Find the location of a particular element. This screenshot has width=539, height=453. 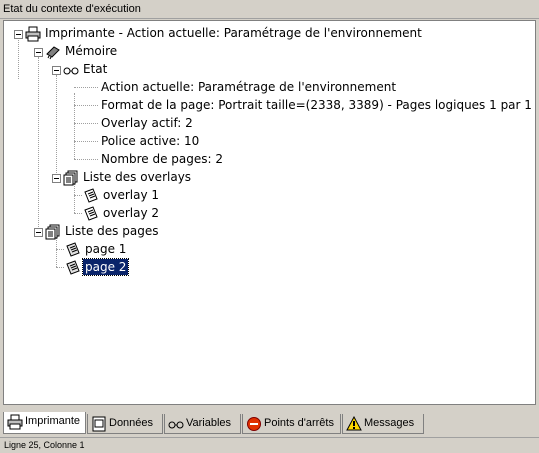

tree-label-selected: page 2 is located at coordinates (105, 267).